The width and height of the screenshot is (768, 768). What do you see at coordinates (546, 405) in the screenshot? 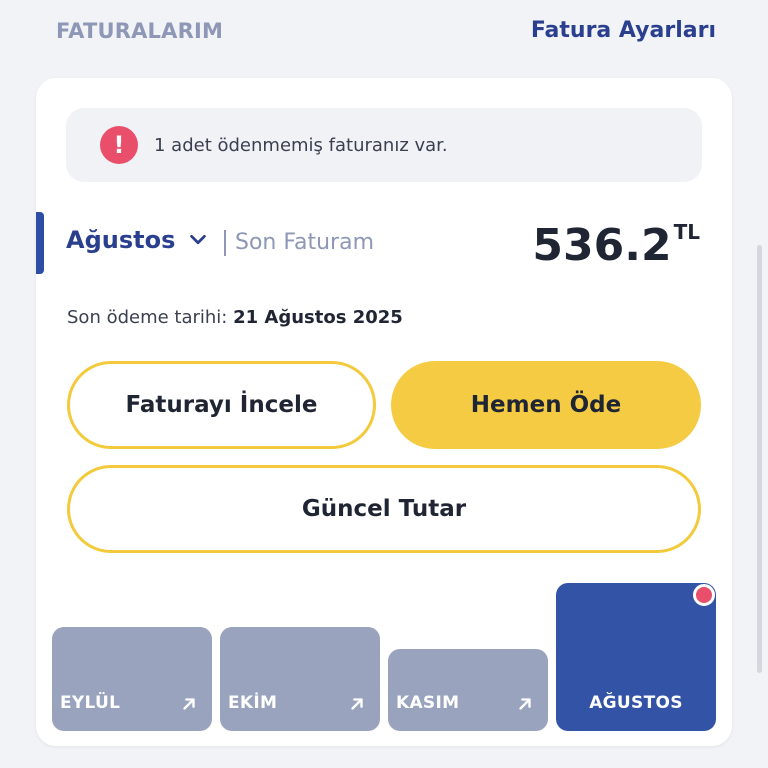
I see `pay-now-button: Hemen Öde` at bounding box center [546, 405].